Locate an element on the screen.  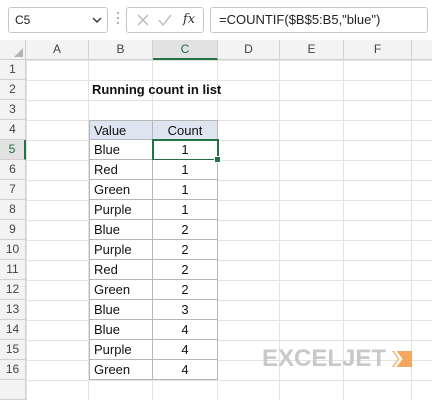
fill-handle is located at coordinates (217, 159).